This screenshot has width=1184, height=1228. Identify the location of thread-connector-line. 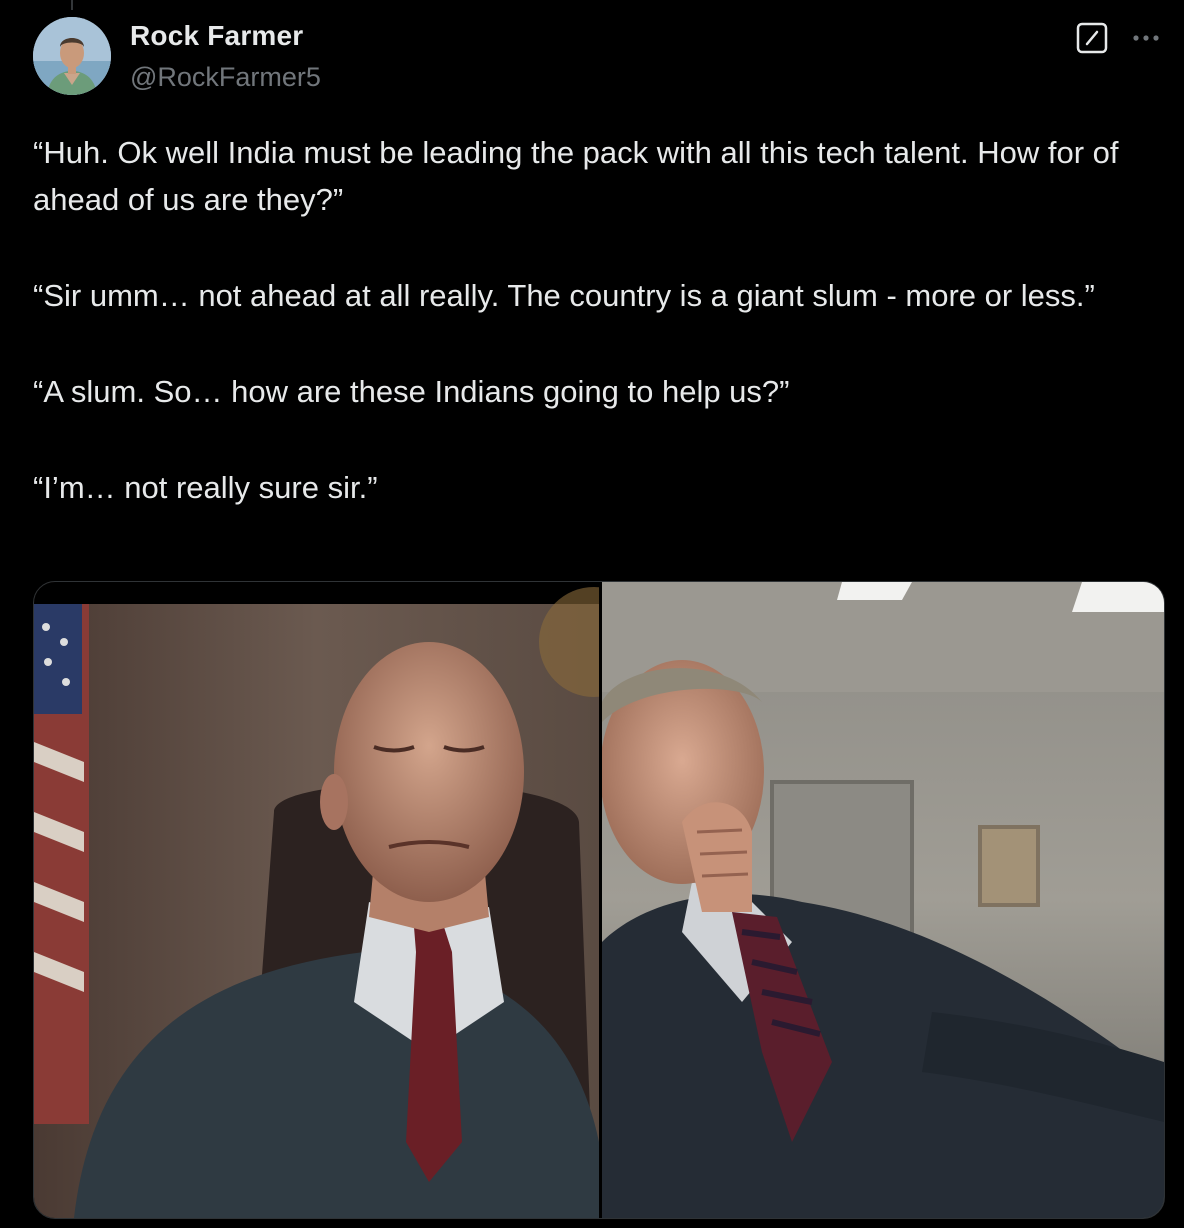
(72, 5).